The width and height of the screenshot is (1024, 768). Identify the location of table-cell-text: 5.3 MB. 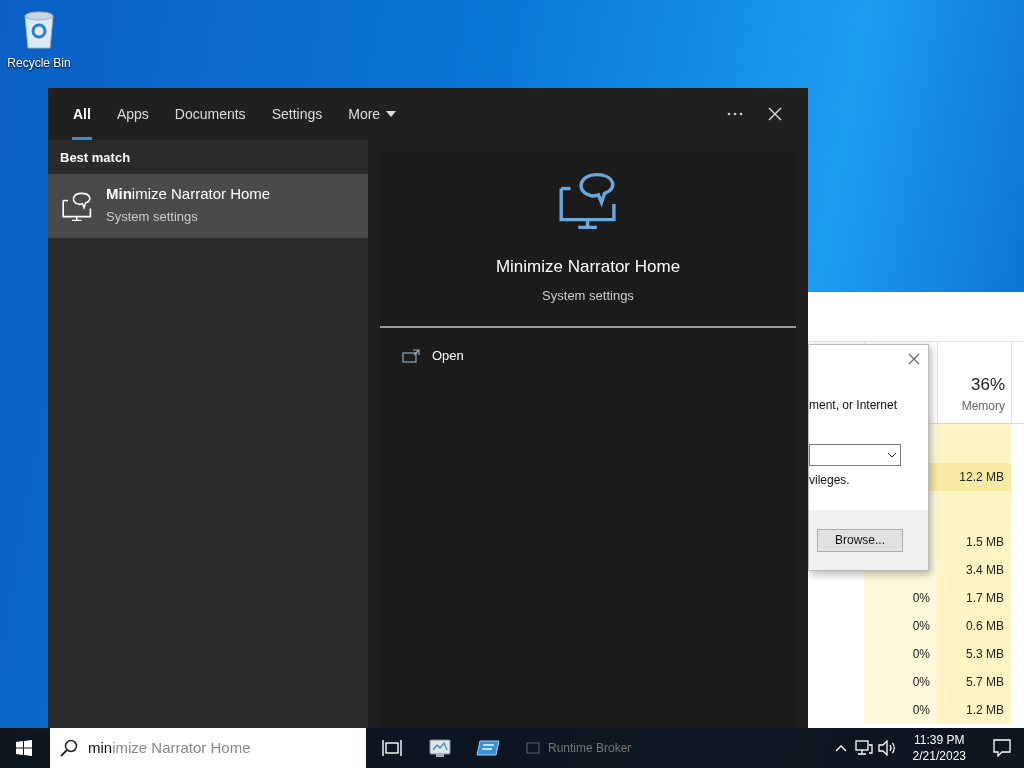
(985, 654).